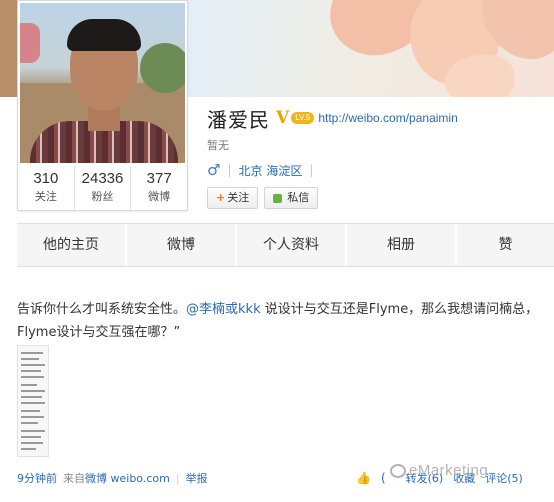  What do you see at coordinates (387, 118) in the screenshot?
I see `homepage-link: http://weibo.com/panaimin` at bounding box center [387, 118].